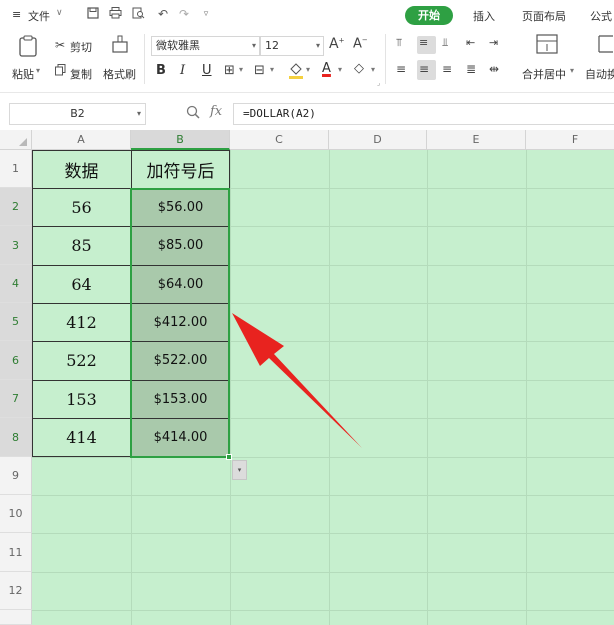 The height and width of the screenshot is (625, 614). I want to click on formula-bar: B2 ▾ fx =DOLLAR(A2), so click(307, 111).